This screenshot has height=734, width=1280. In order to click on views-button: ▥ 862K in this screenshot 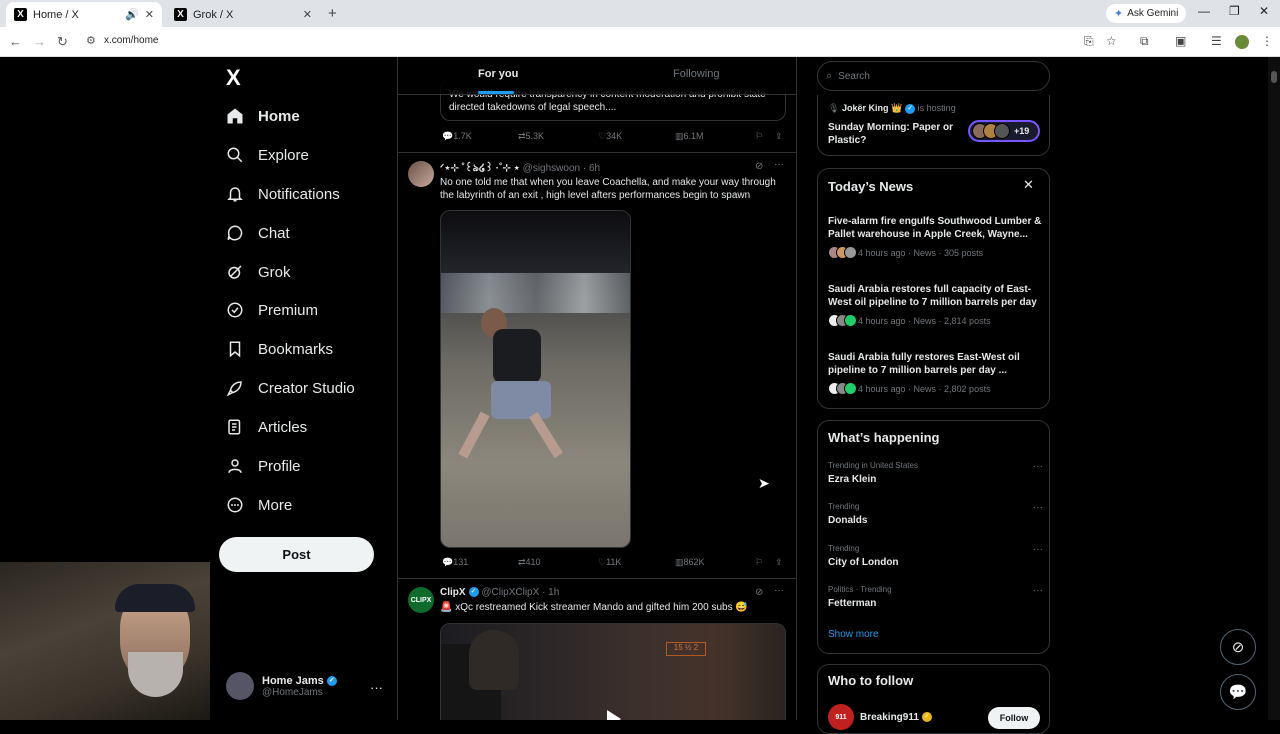, I will do `click(690, 562)`.